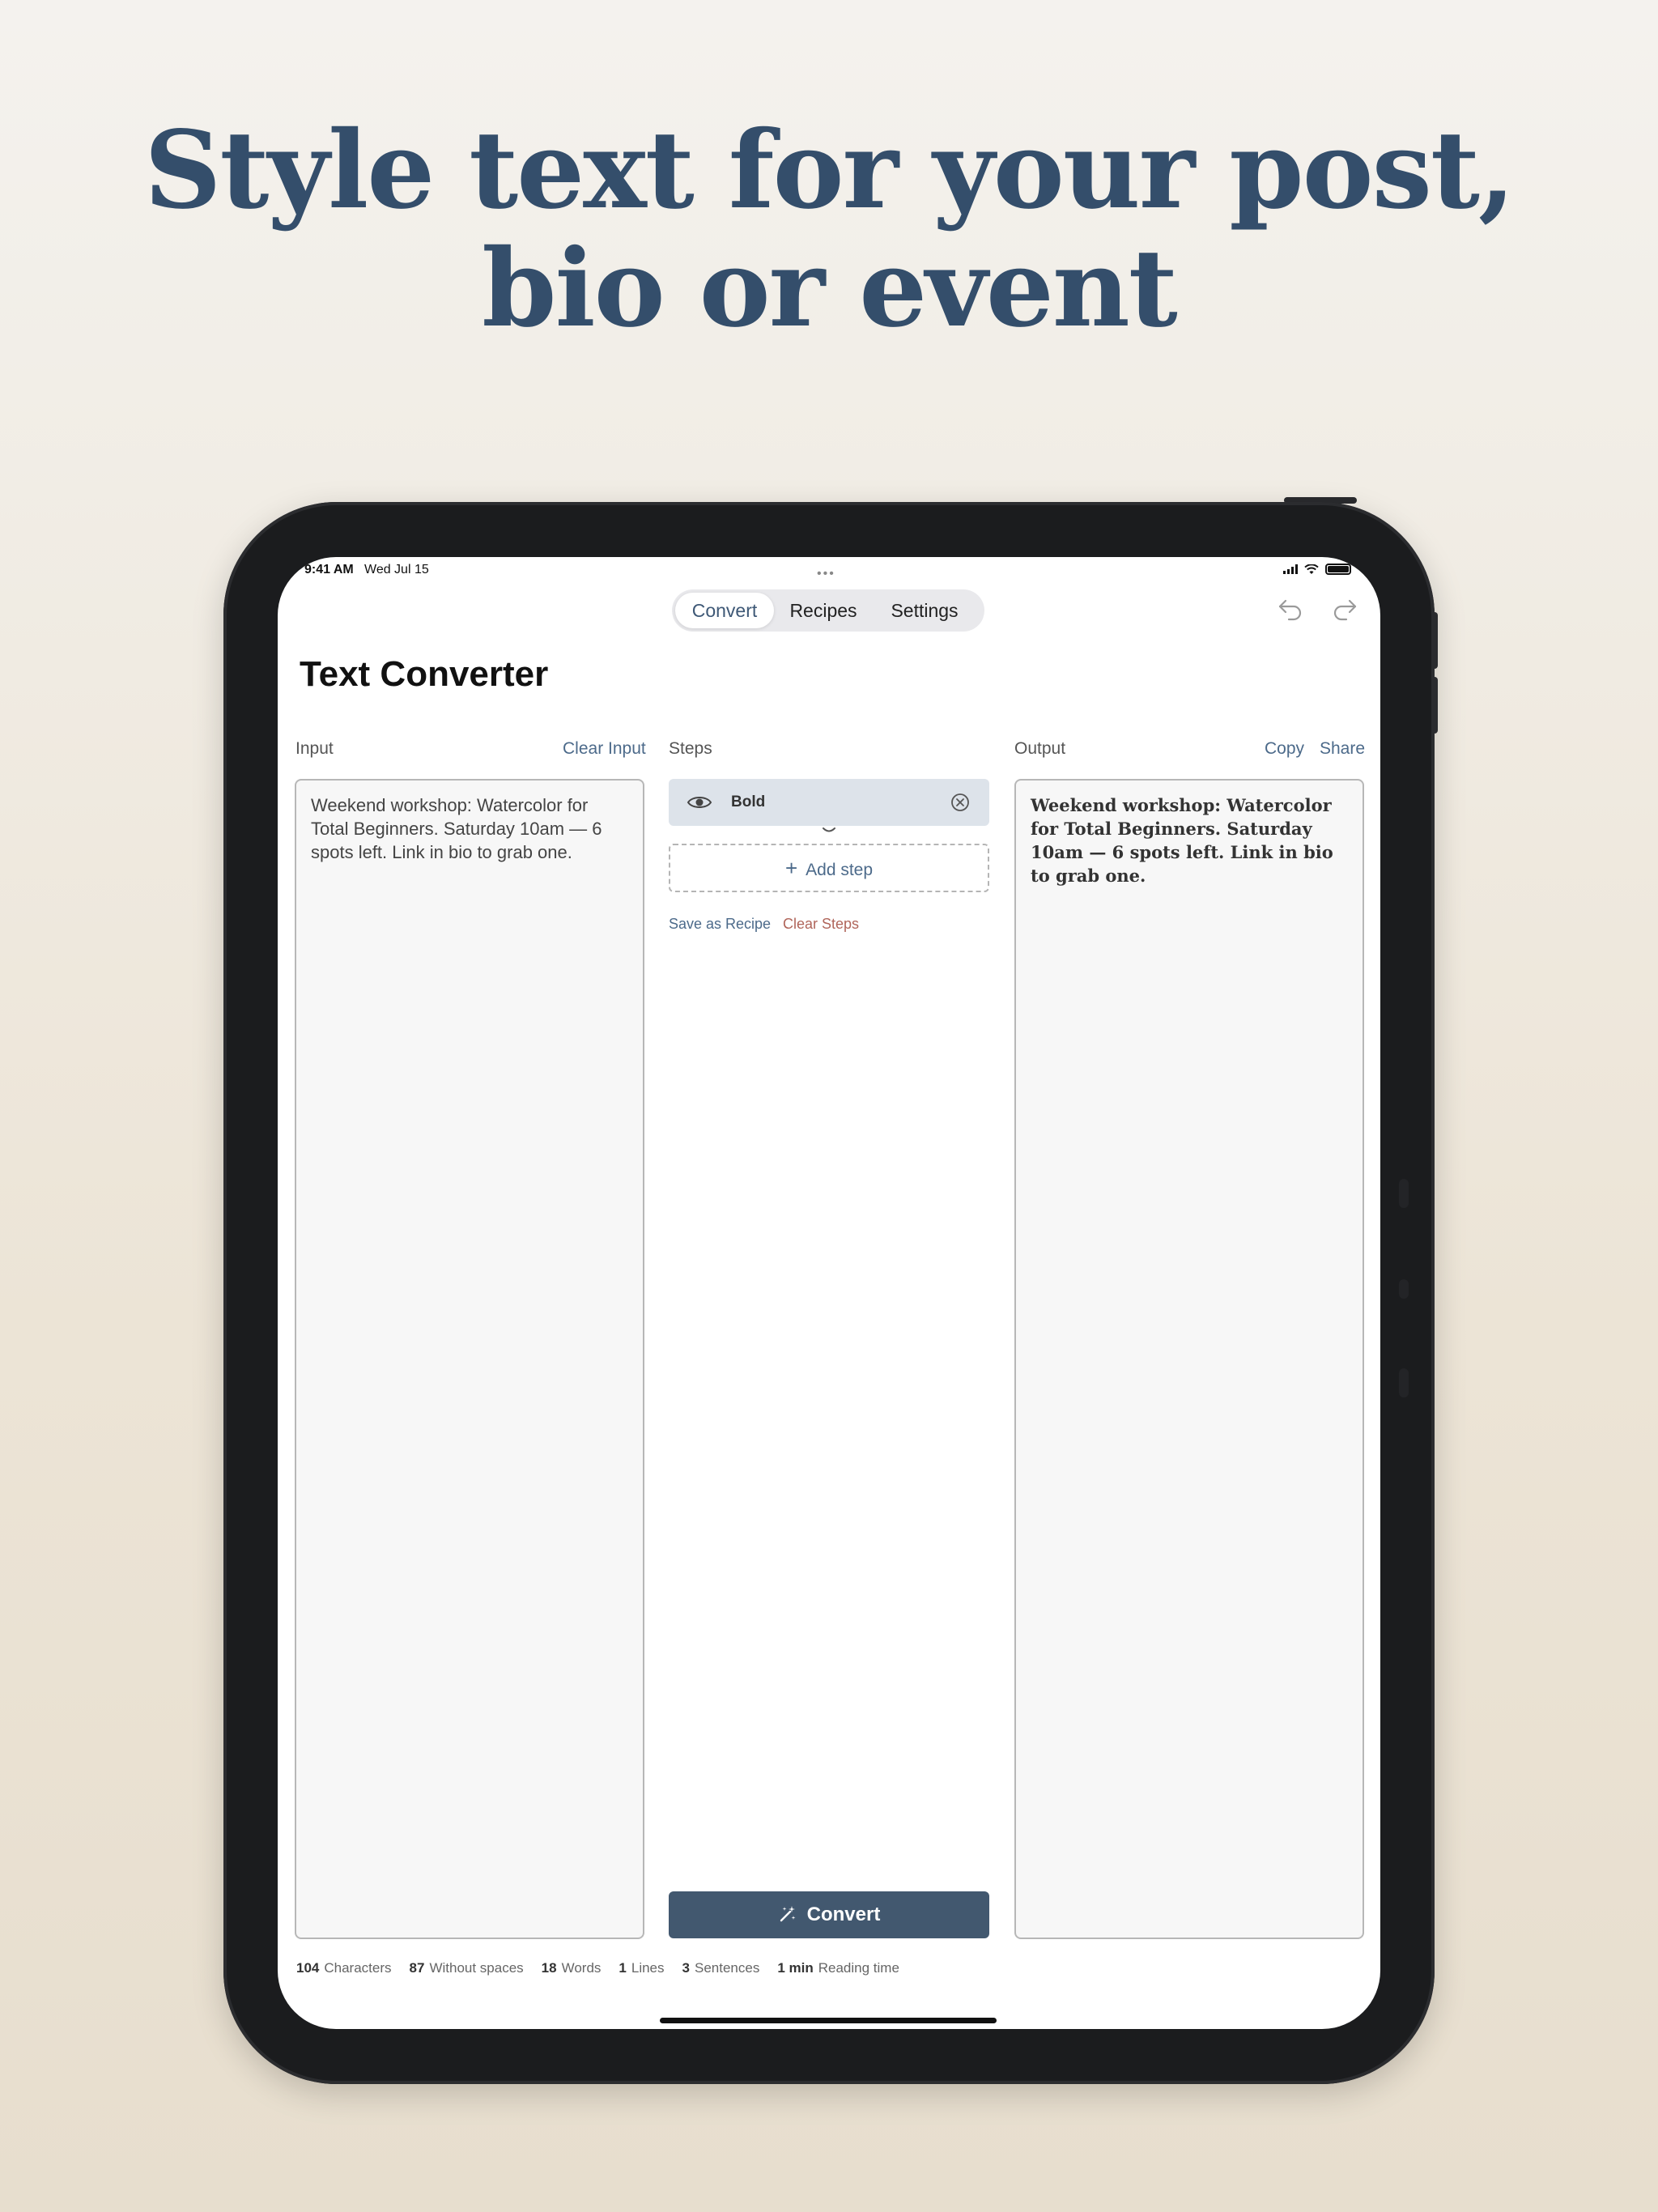 The height and width of the screenshot is (2212, 1658). Describe the element at coordinates (642, 1968) in the screenshot. I see `stat-lines: 1 Lines` at that location.